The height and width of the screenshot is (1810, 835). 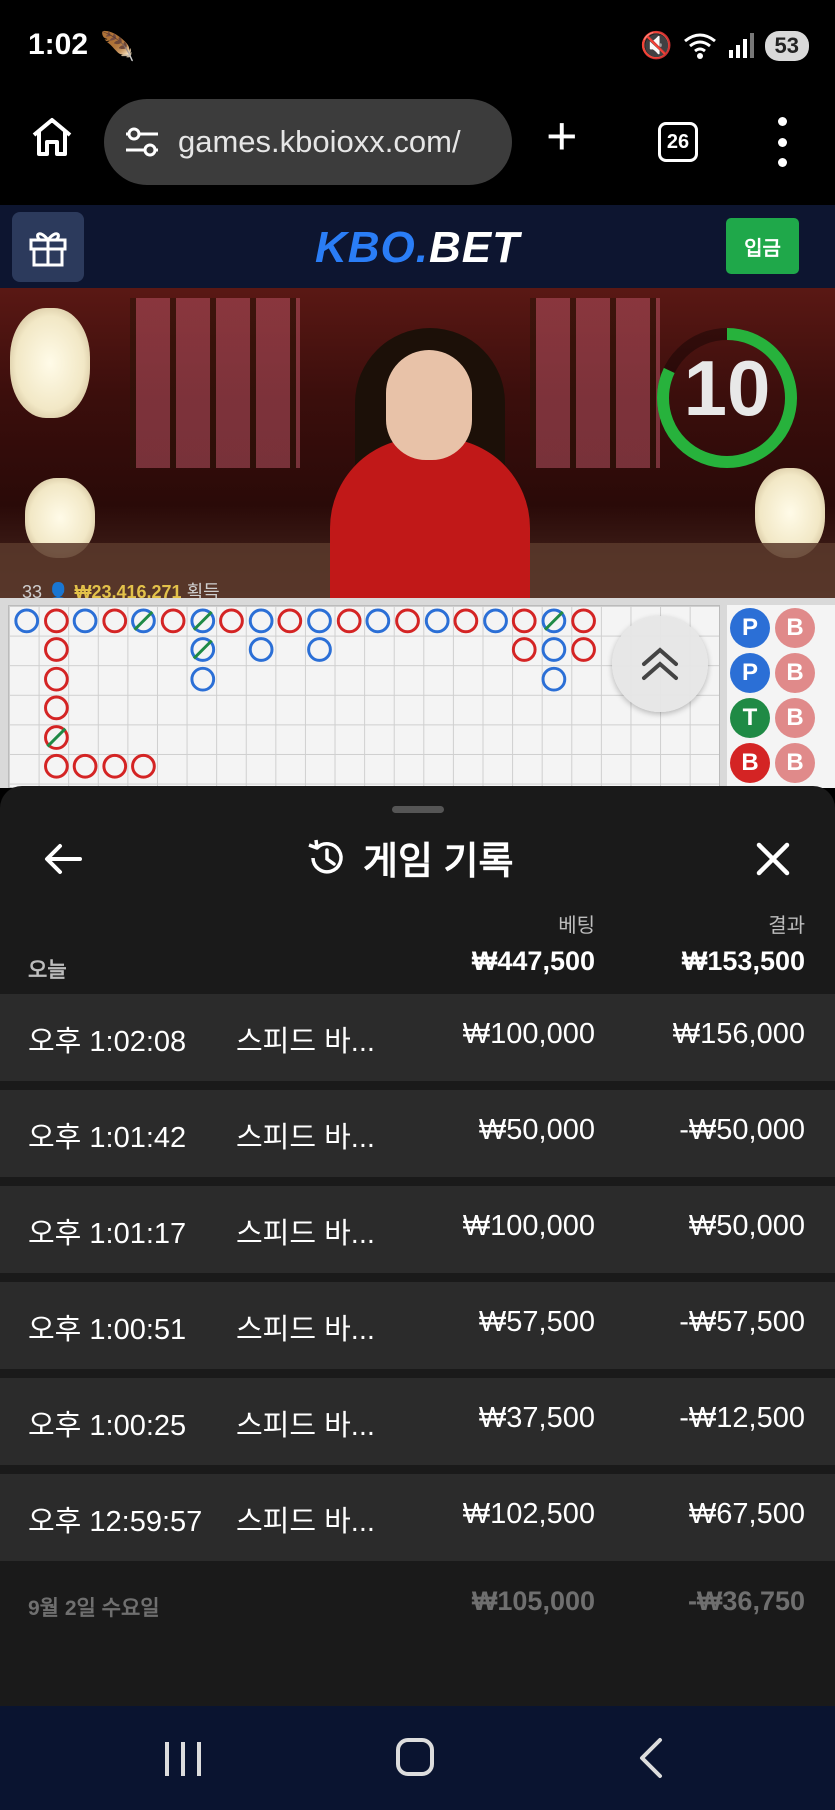 What do you see at coordinates (415, 1757) in the screenshot?
I see `system-home-icon` at bounding box center [415, 1757].